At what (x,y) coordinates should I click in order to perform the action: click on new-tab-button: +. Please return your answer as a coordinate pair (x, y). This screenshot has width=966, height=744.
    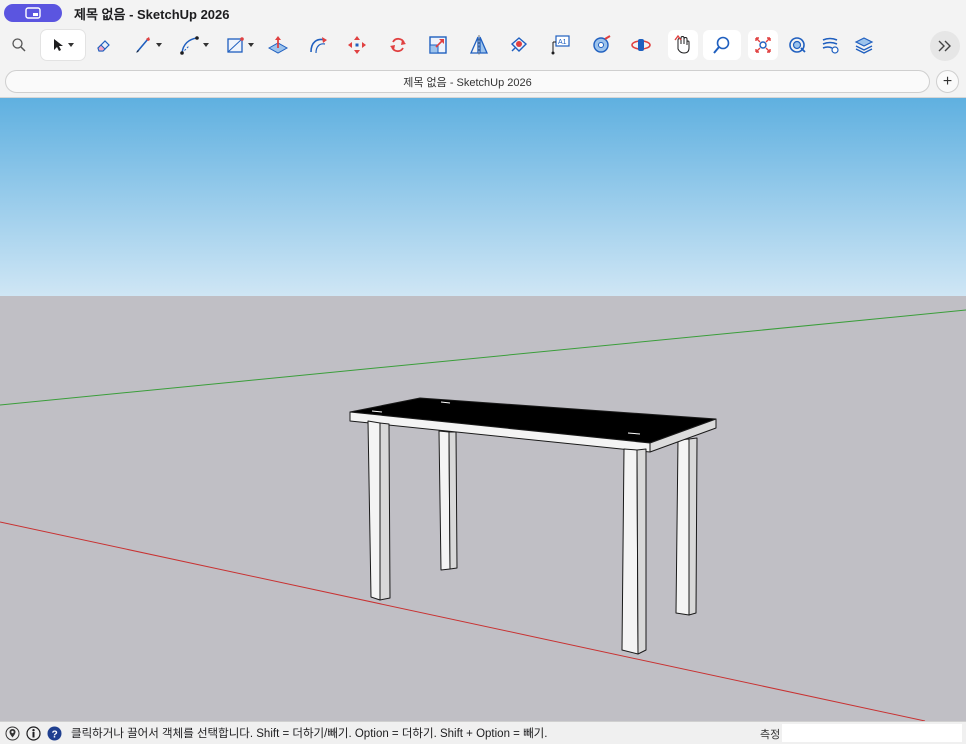
    Looking at the image, I should click on (947, 81).